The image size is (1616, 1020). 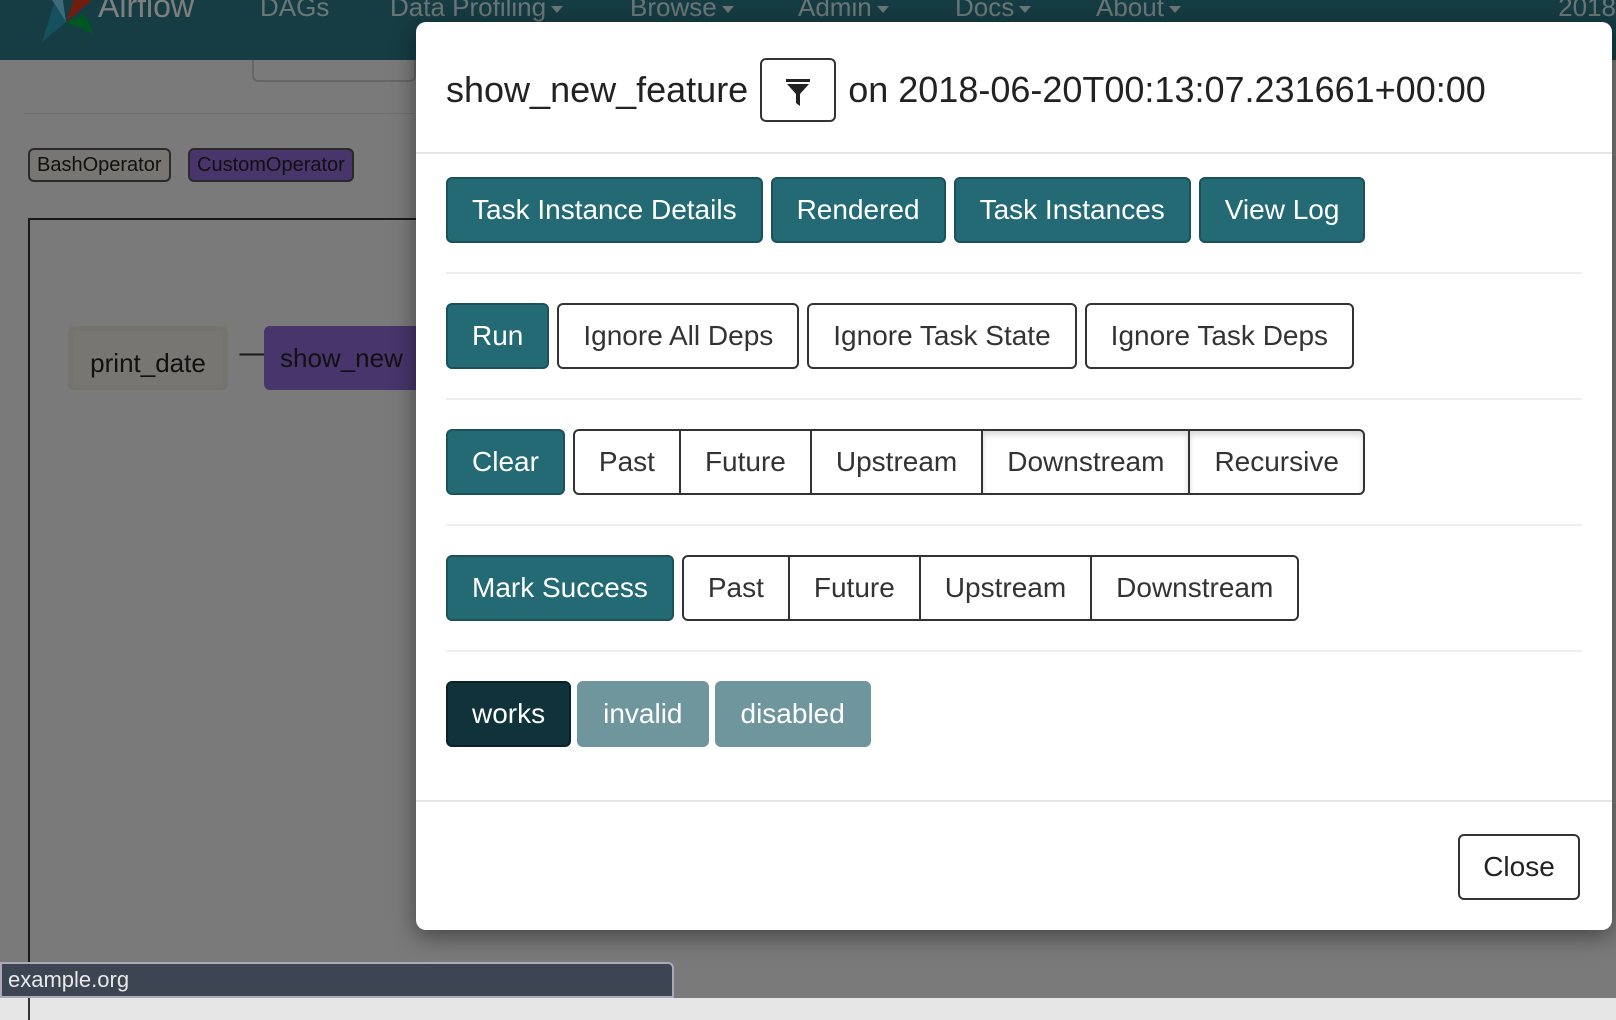 I want to click on clear-future-toggle: Future, so click(x=745, y=462).